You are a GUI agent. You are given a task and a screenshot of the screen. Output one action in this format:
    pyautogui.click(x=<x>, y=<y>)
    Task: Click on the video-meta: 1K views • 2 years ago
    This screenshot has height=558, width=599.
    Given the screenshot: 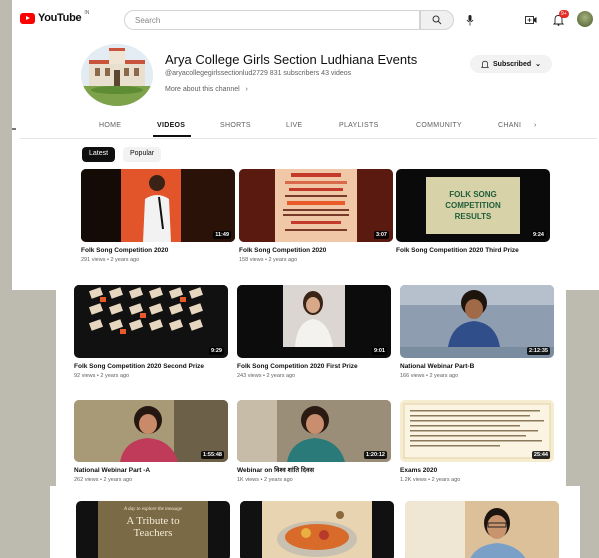 What is the action you would take?
    pyautogui.click(x=265, y=480)
    